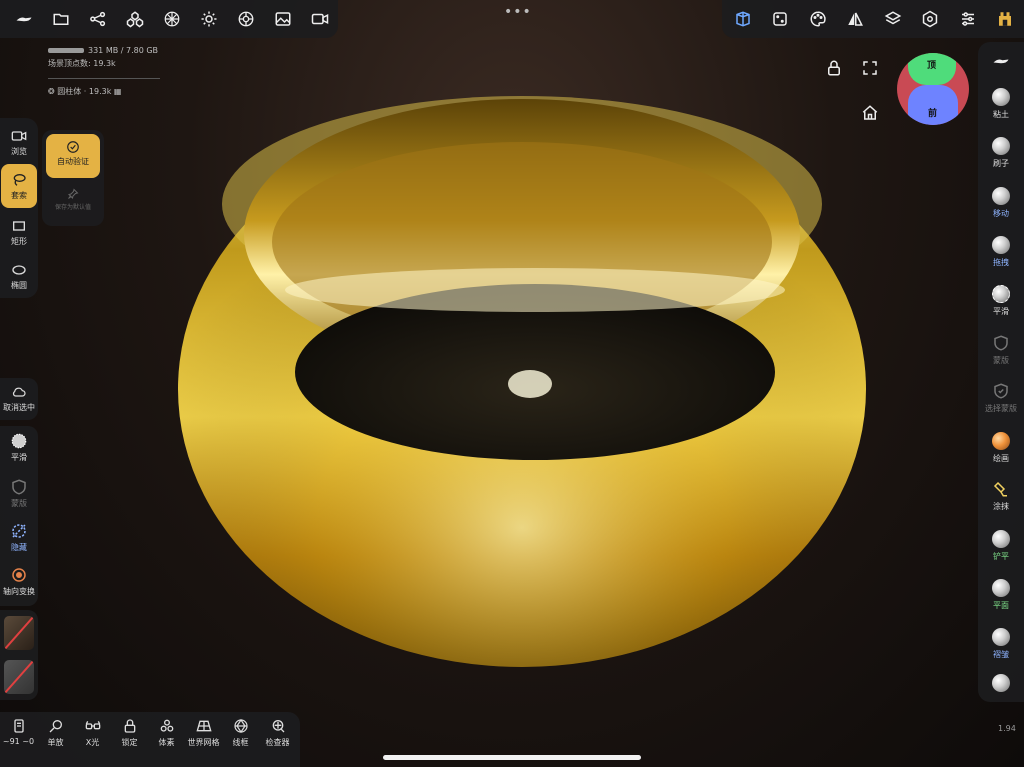 The height and width of the screenshot is (767, 1024). I want to click on object-verts: 19.3k, so click(100, 91).